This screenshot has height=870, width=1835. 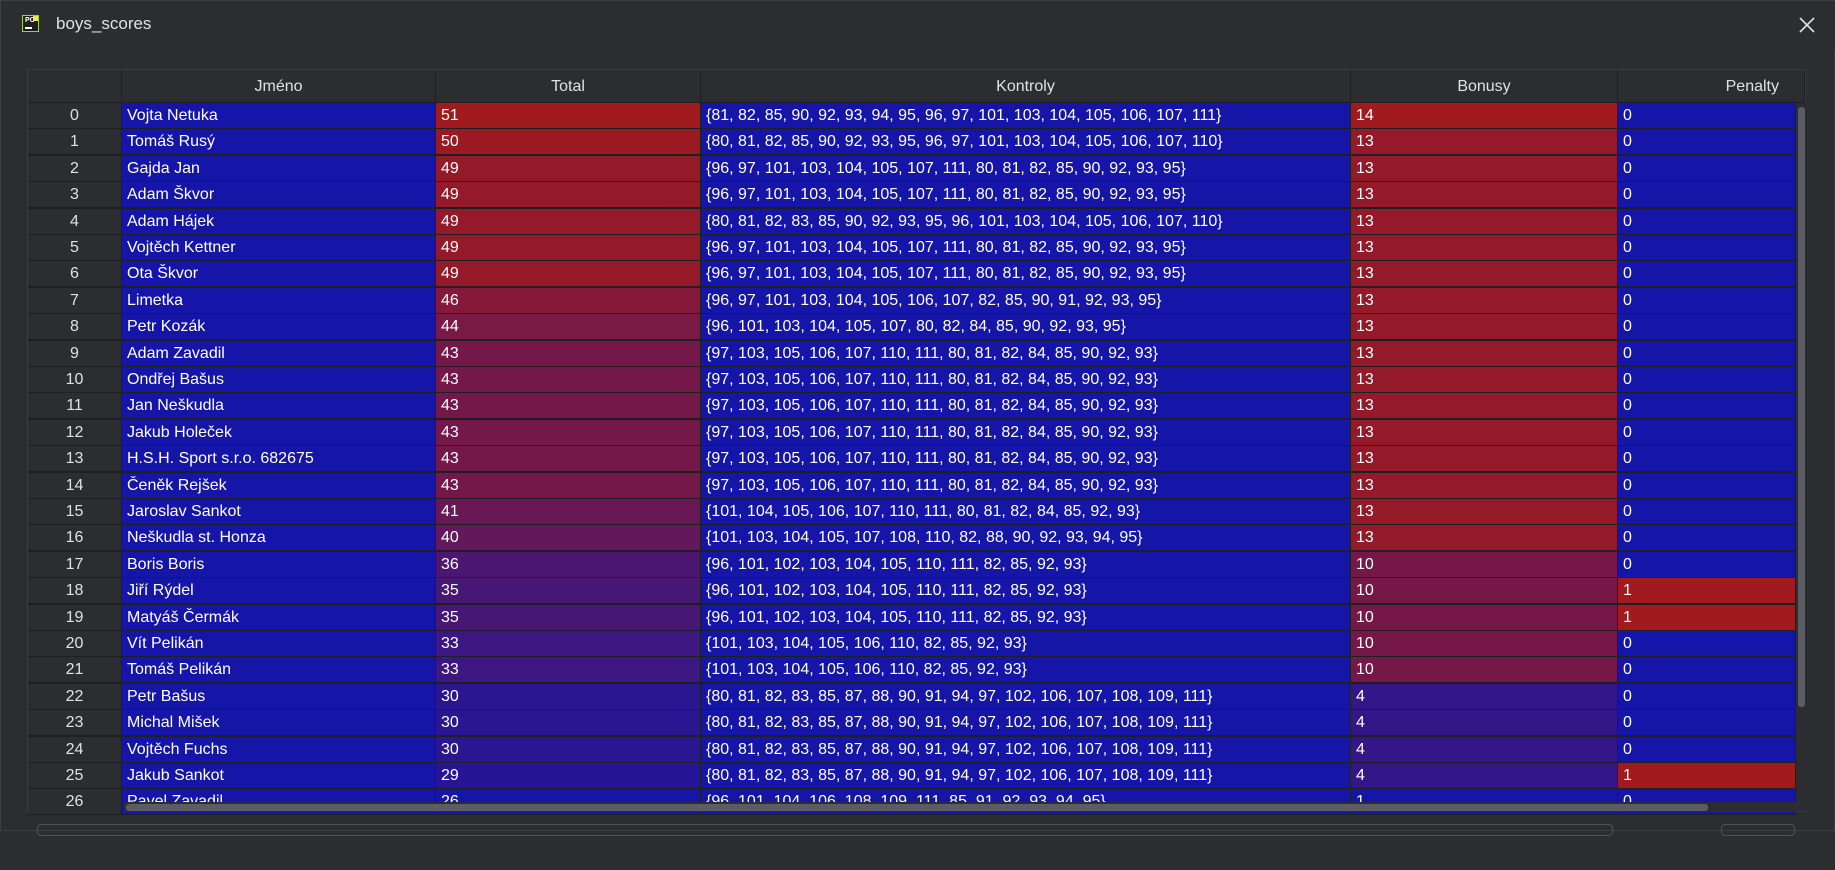 What do you see at coordinates (75, 195) in the screenshot?
I see `cell-index: 3` at bounding box center [75, 195].